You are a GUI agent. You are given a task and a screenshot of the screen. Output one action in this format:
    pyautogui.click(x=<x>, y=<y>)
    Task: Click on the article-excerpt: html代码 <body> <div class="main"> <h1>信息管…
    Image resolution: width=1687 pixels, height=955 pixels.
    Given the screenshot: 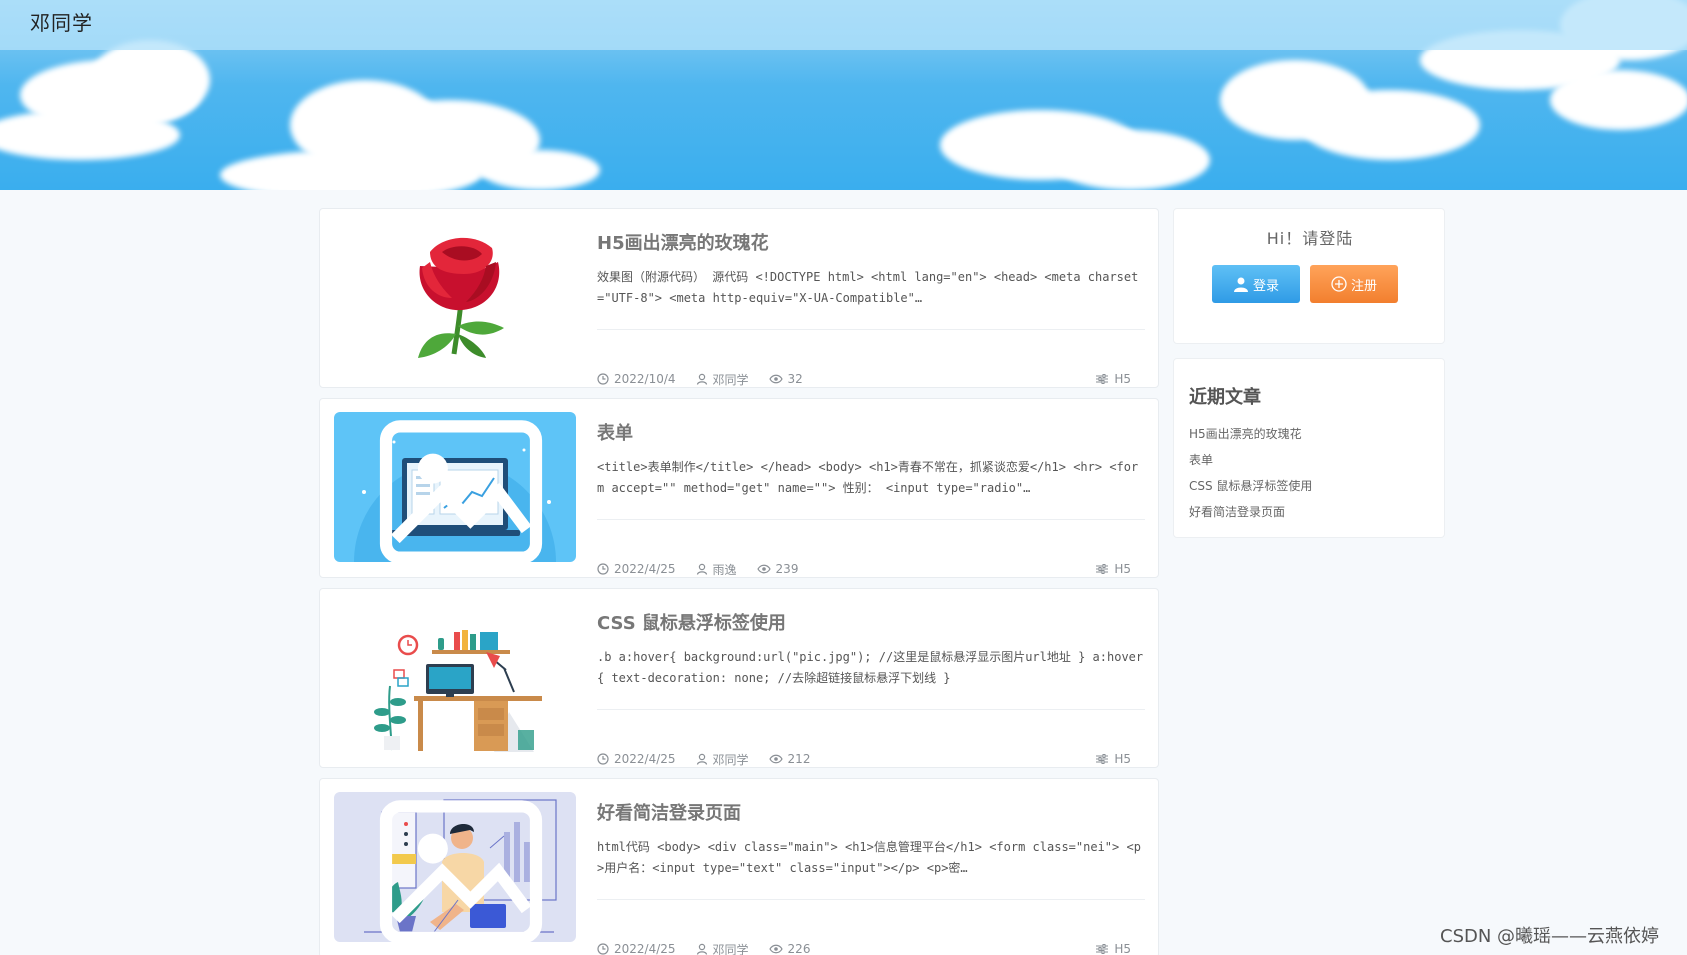 What is the action you would take?
    pyautogui.click(x=869, y=857)
    